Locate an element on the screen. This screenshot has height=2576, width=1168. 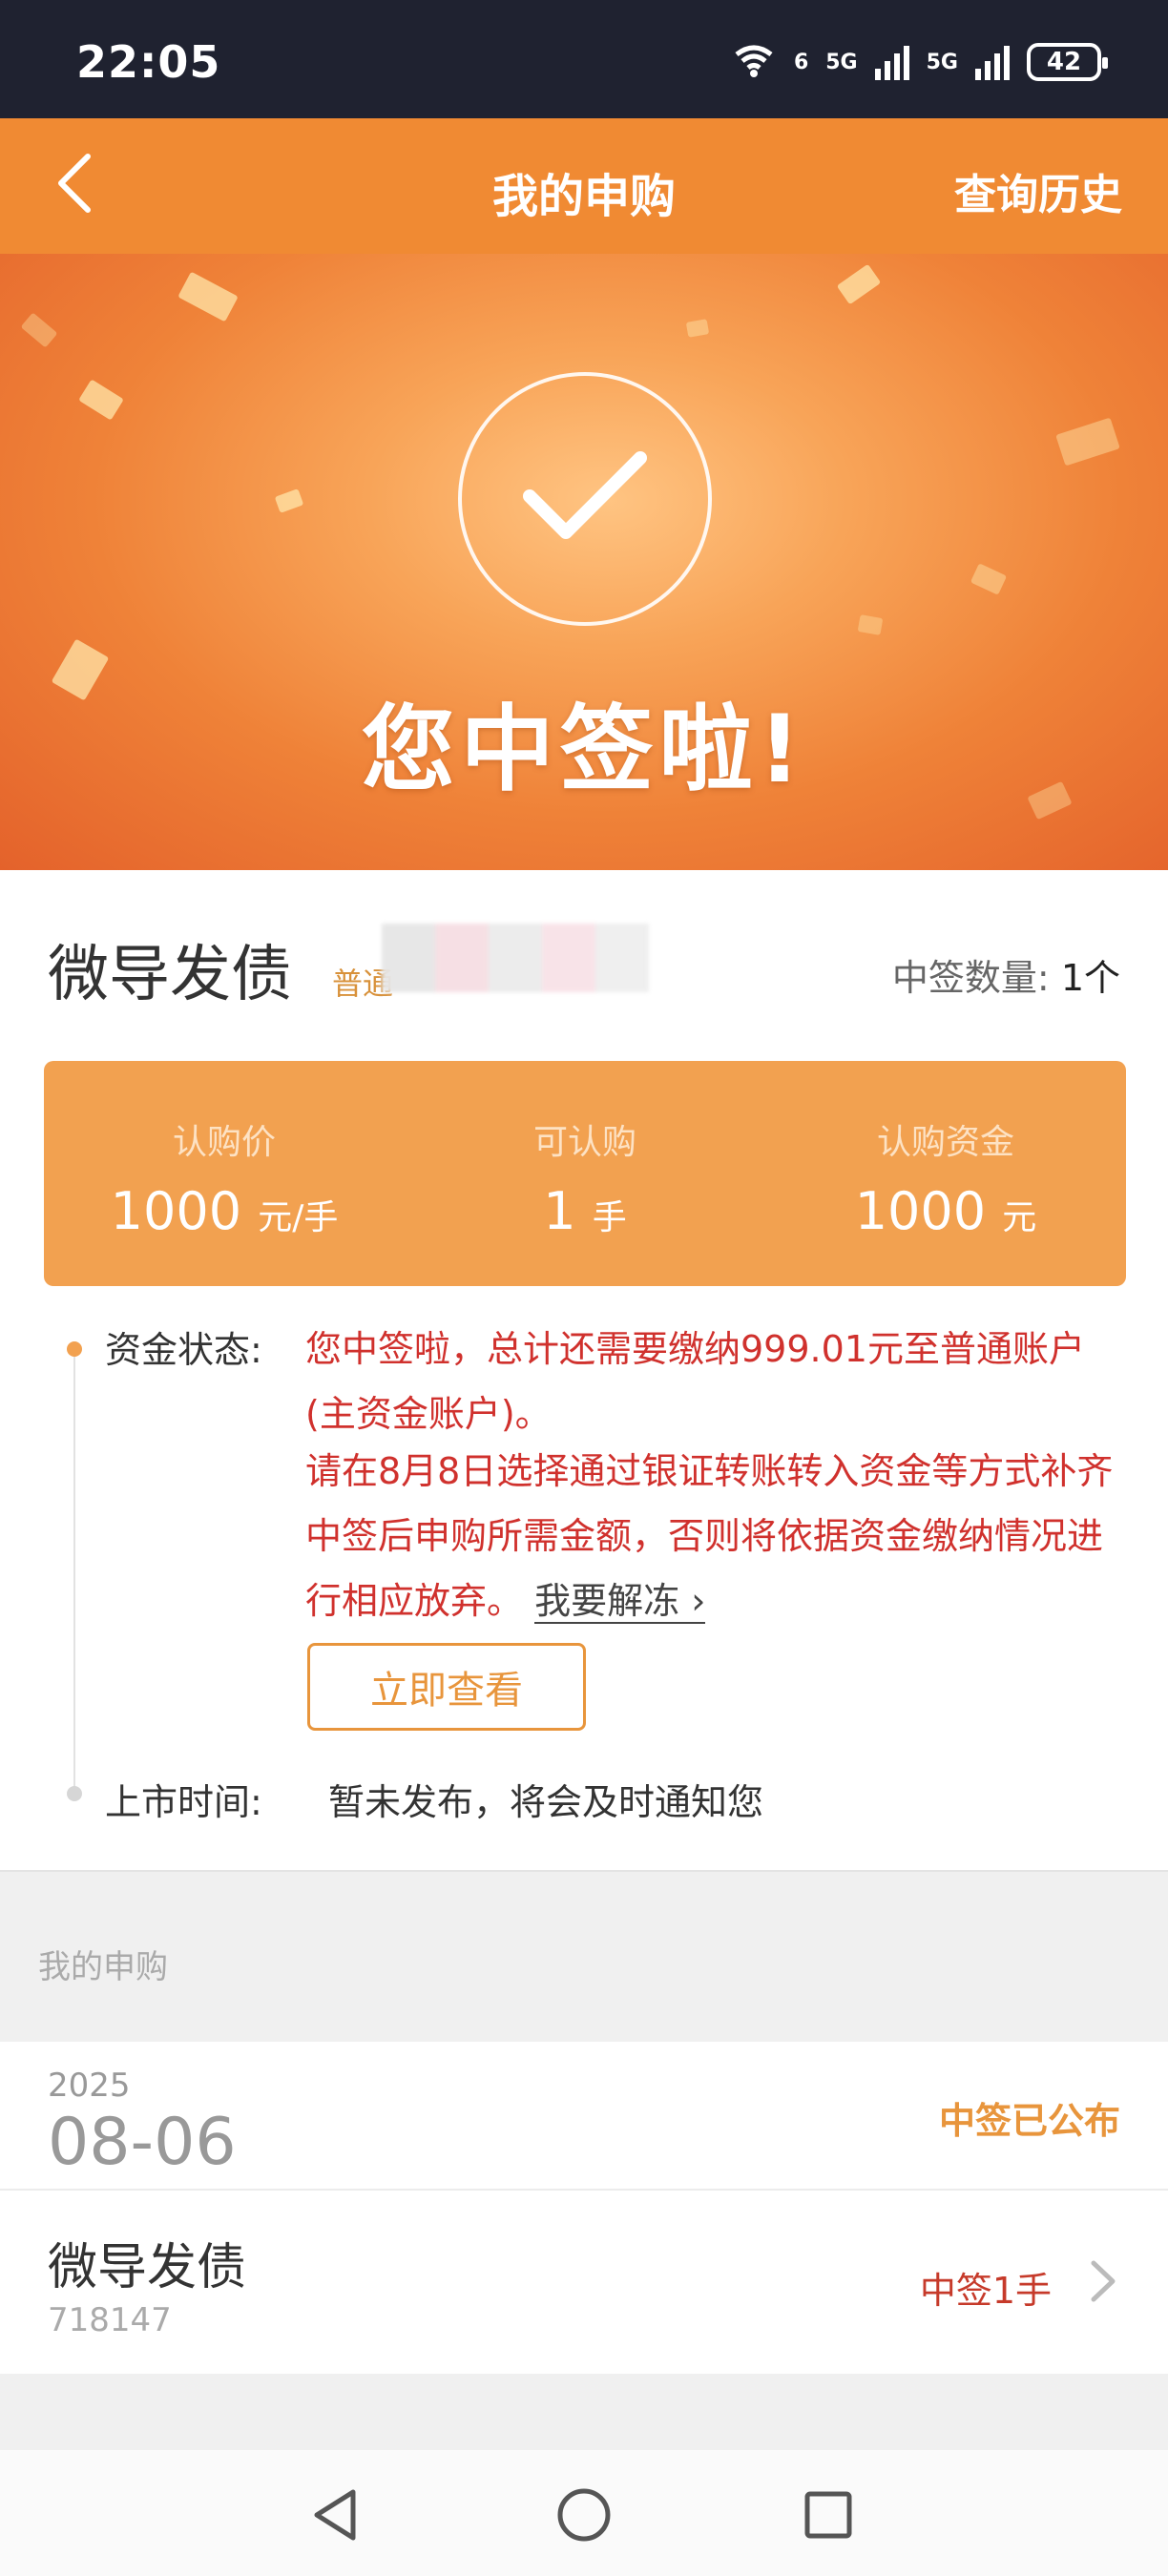
funds-unit: 元 is located at coordinates (1019, 1217).